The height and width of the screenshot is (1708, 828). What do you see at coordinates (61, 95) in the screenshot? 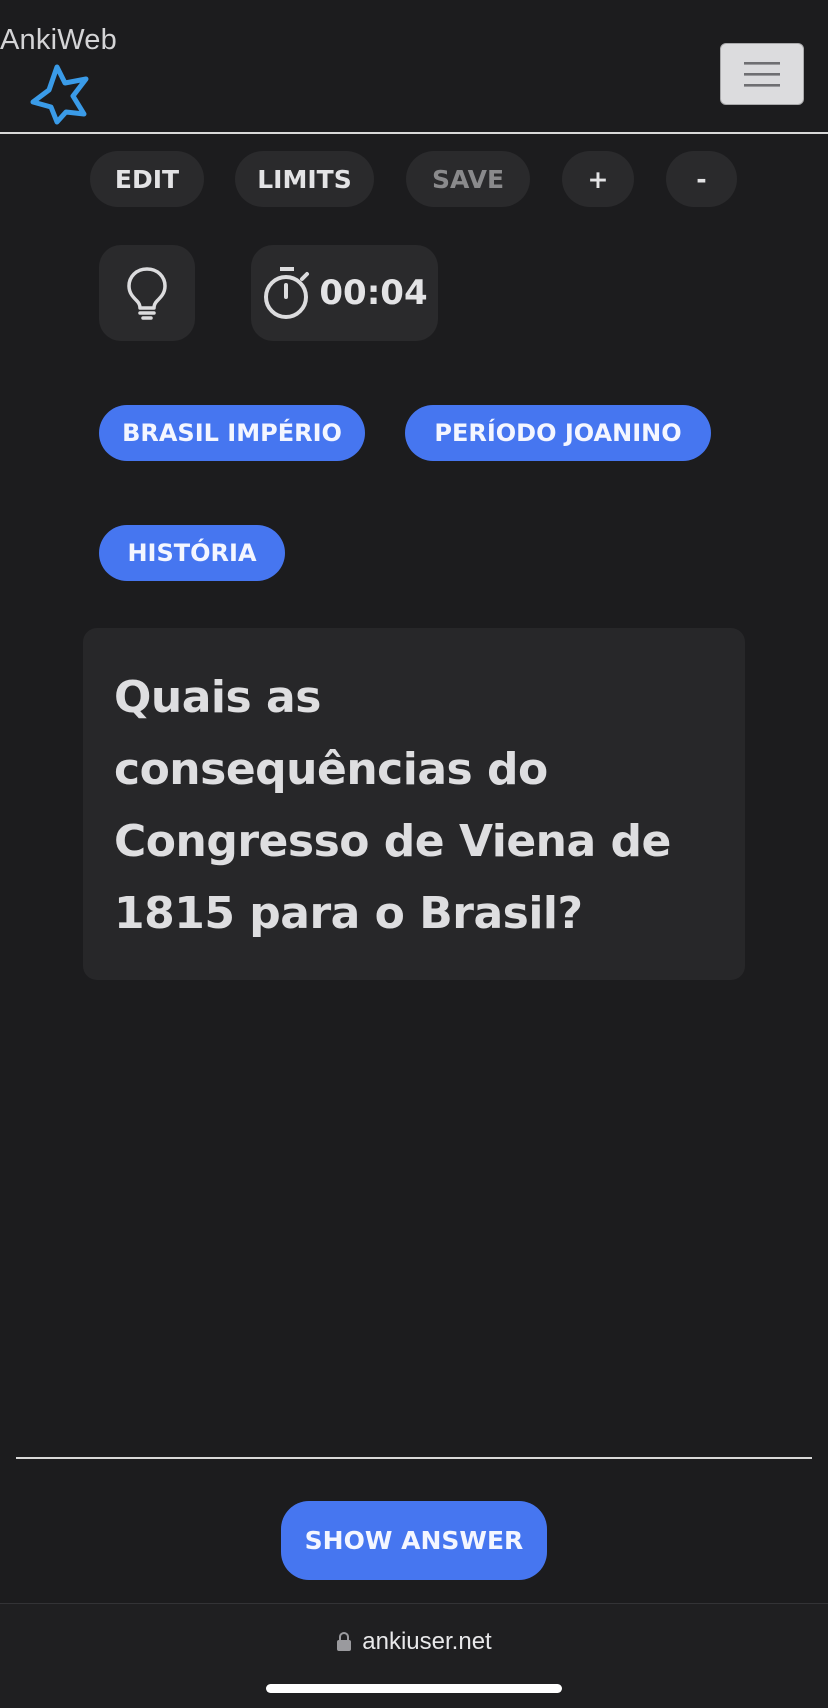
I see `star-outline-icon` at bounding box center [61, 95].